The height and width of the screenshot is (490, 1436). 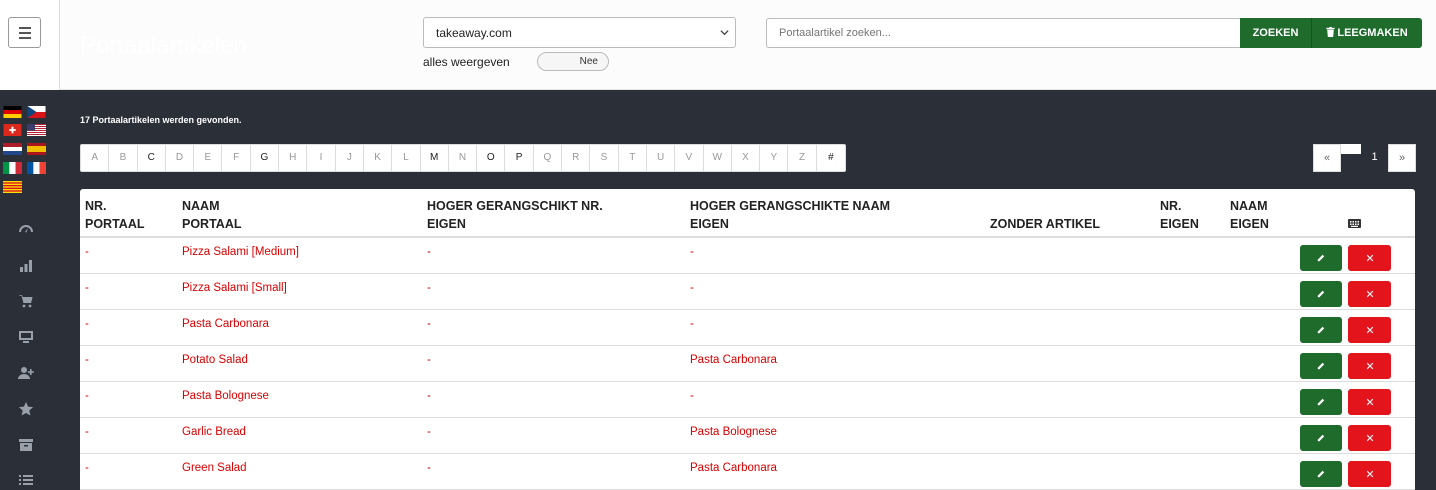 What do you see at coordinates (1275, 33) in the screenshot?
I see `search-button: ZOEKEN` at bounding box center [1275, 33].